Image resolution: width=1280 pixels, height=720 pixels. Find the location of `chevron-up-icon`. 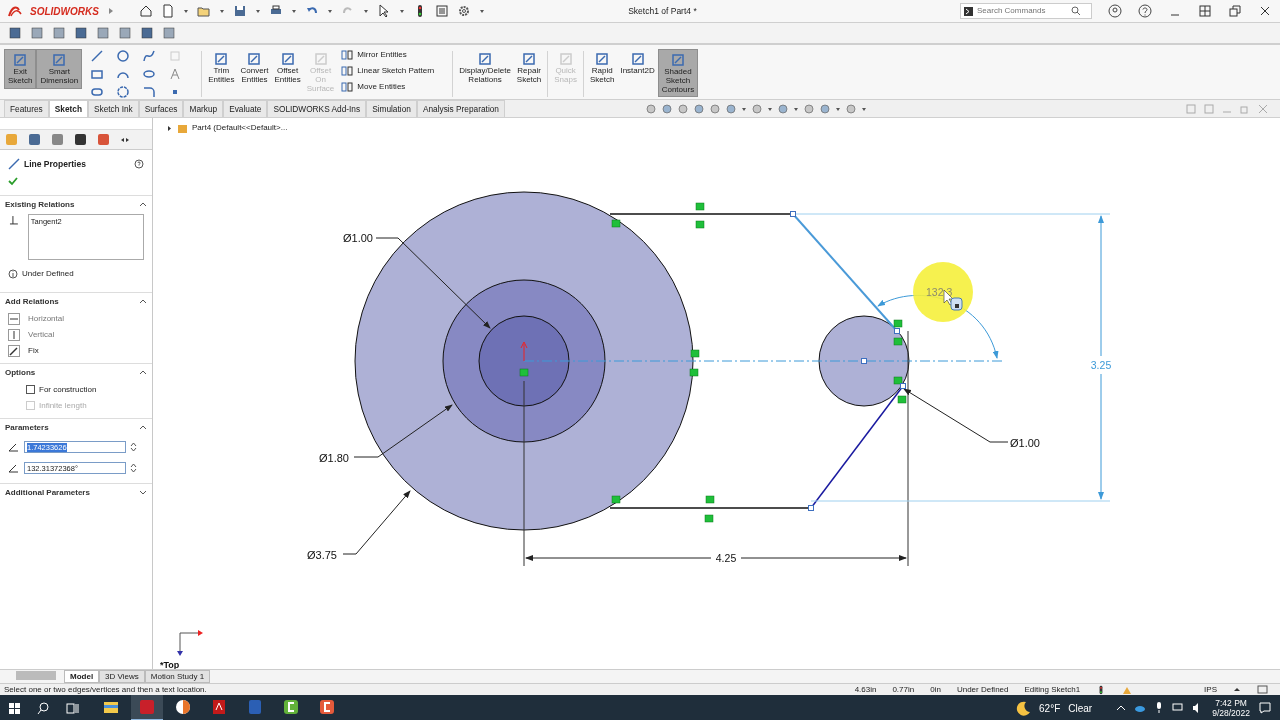

chevron-up-icon is located at coordinates (1121, 708).